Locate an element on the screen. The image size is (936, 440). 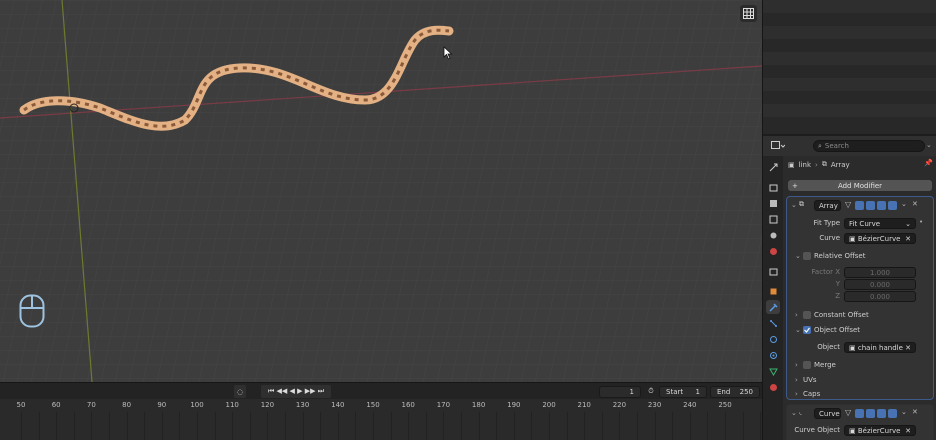
end-frame-field: End 250 is located at coordinates (735, 392).